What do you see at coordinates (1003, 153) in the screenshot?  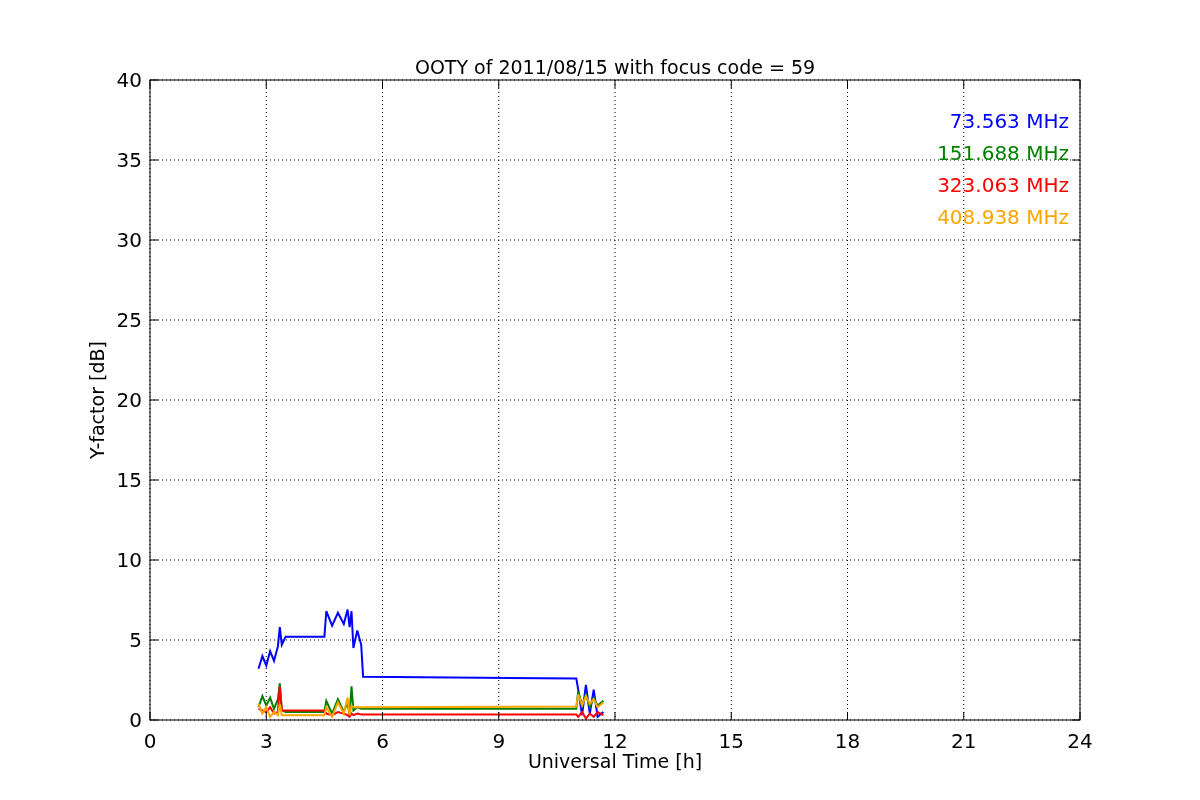 I see `legend-label: 151.688 MHz` at bounding box center [1003, 153].